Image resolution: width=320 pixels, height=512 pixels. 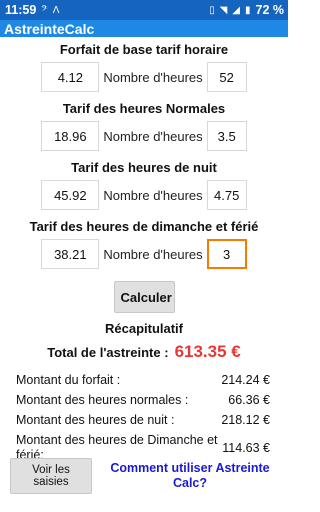 I want to click on recap-row-value: 214.24 €, so click(x=245, y=380).